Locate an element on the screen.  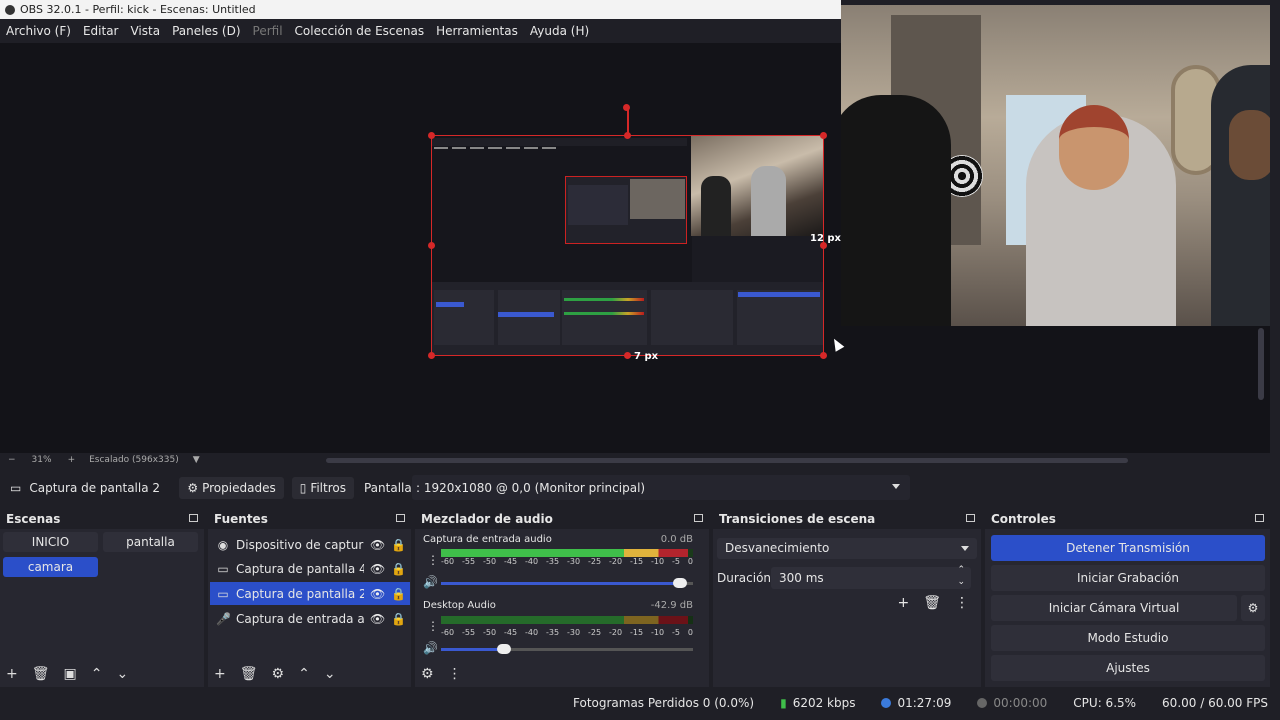
channel-db: -42.9 dB is located at coordinates (671, 605).